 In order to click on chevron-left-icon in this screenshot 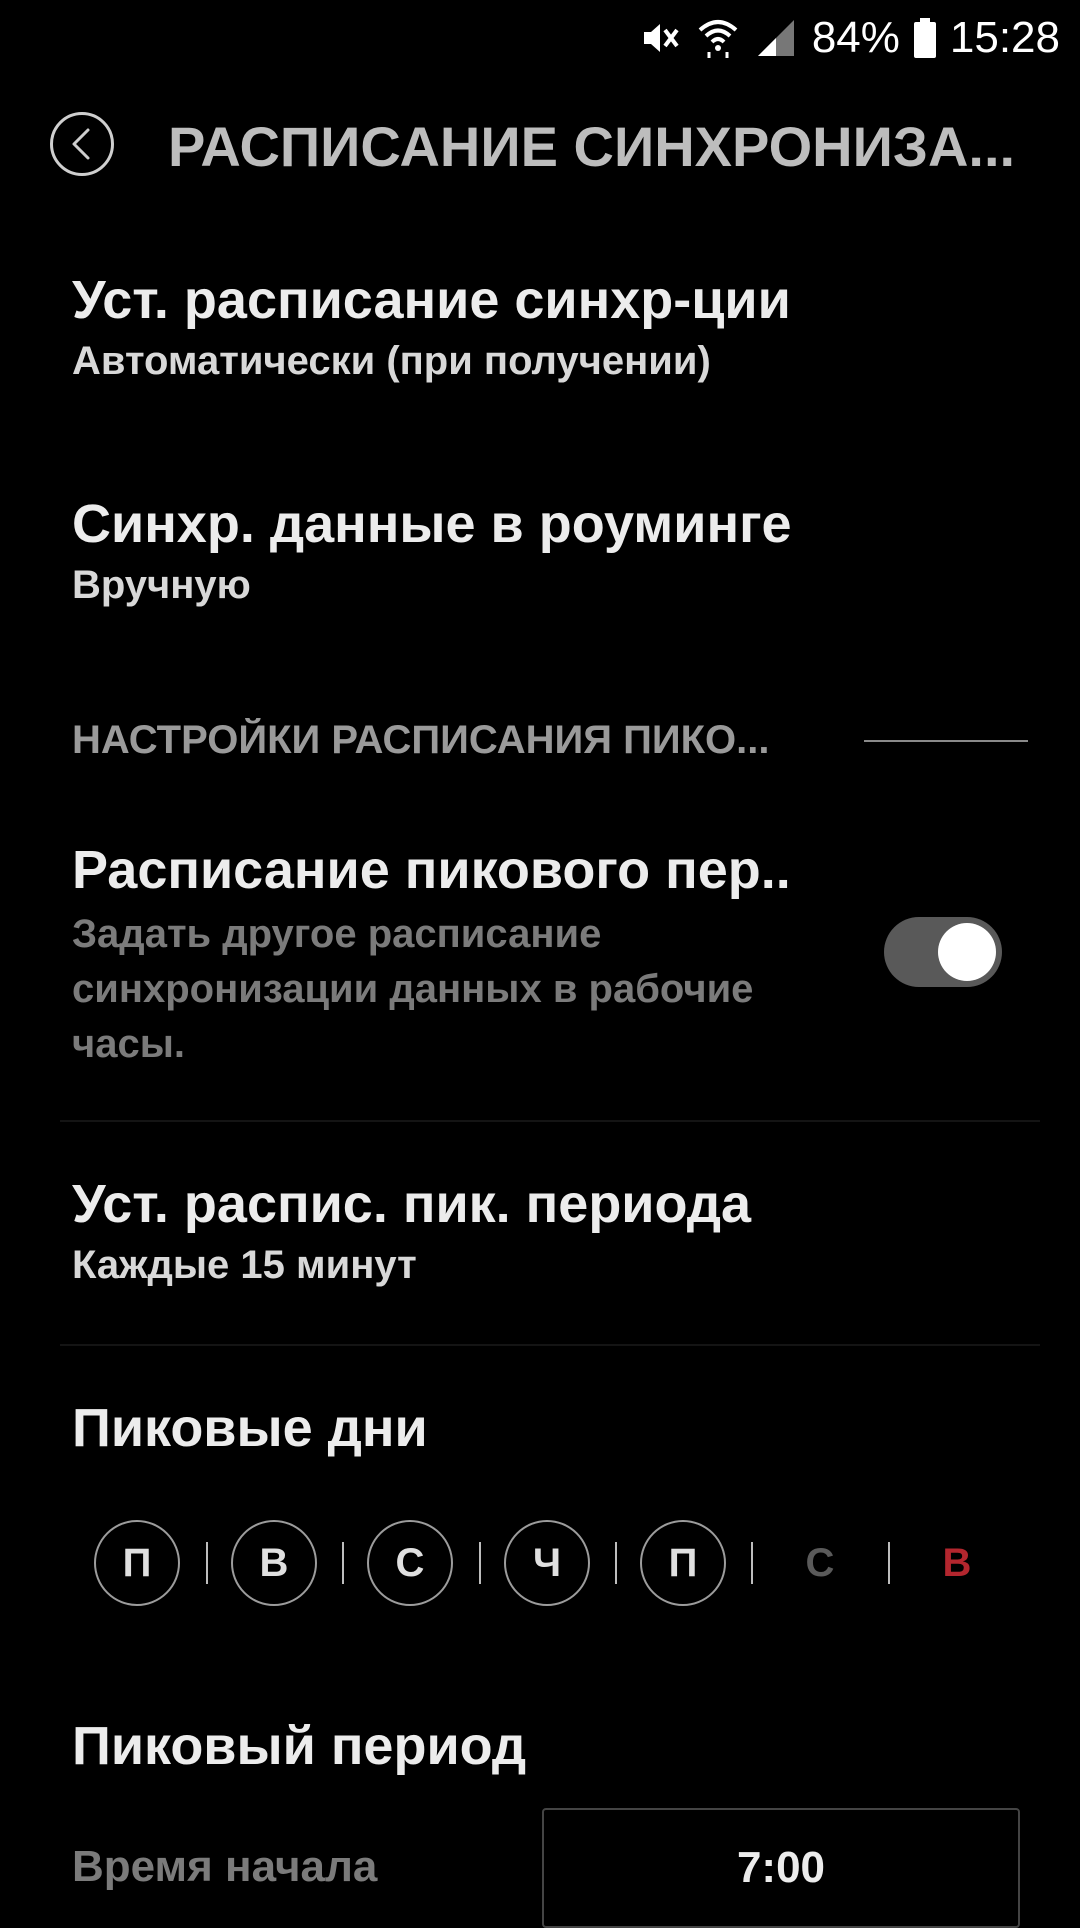, I will do `click(81, 144)`.